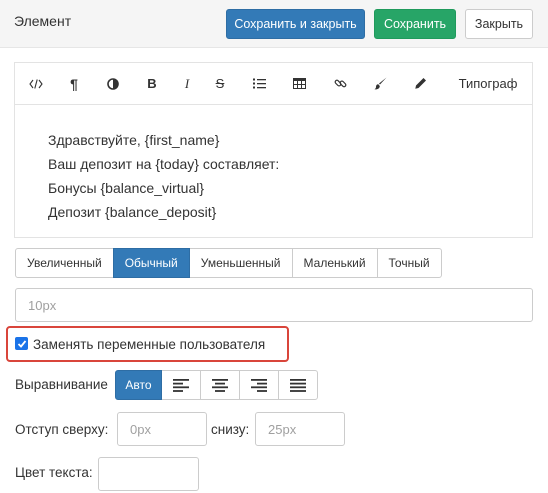 The image size is (548, 493). Describe the element at coordinates (295, 24) in the screenshot. I see `save-and-close-button: Сохранить и закрыть` at that location.